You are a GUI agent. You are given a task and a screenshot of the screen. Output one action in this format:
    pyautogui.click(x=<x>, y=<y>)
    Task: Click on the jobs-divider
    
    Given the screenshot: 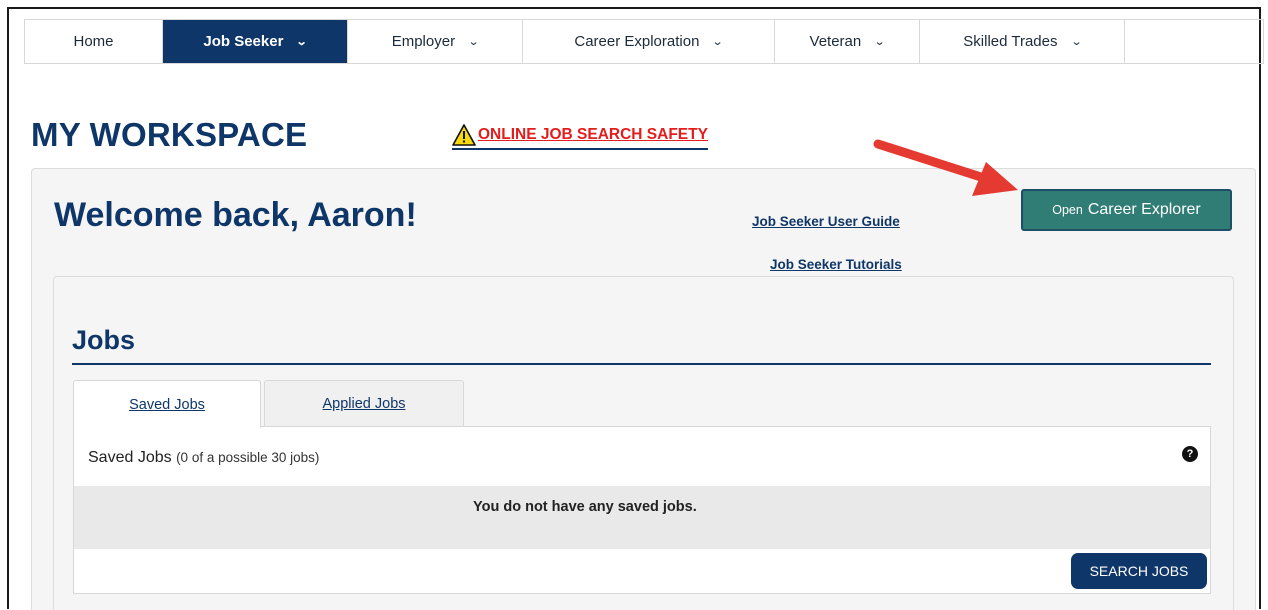 What is the action you would take?
    pyautogui.click(x=641, y=364)
    